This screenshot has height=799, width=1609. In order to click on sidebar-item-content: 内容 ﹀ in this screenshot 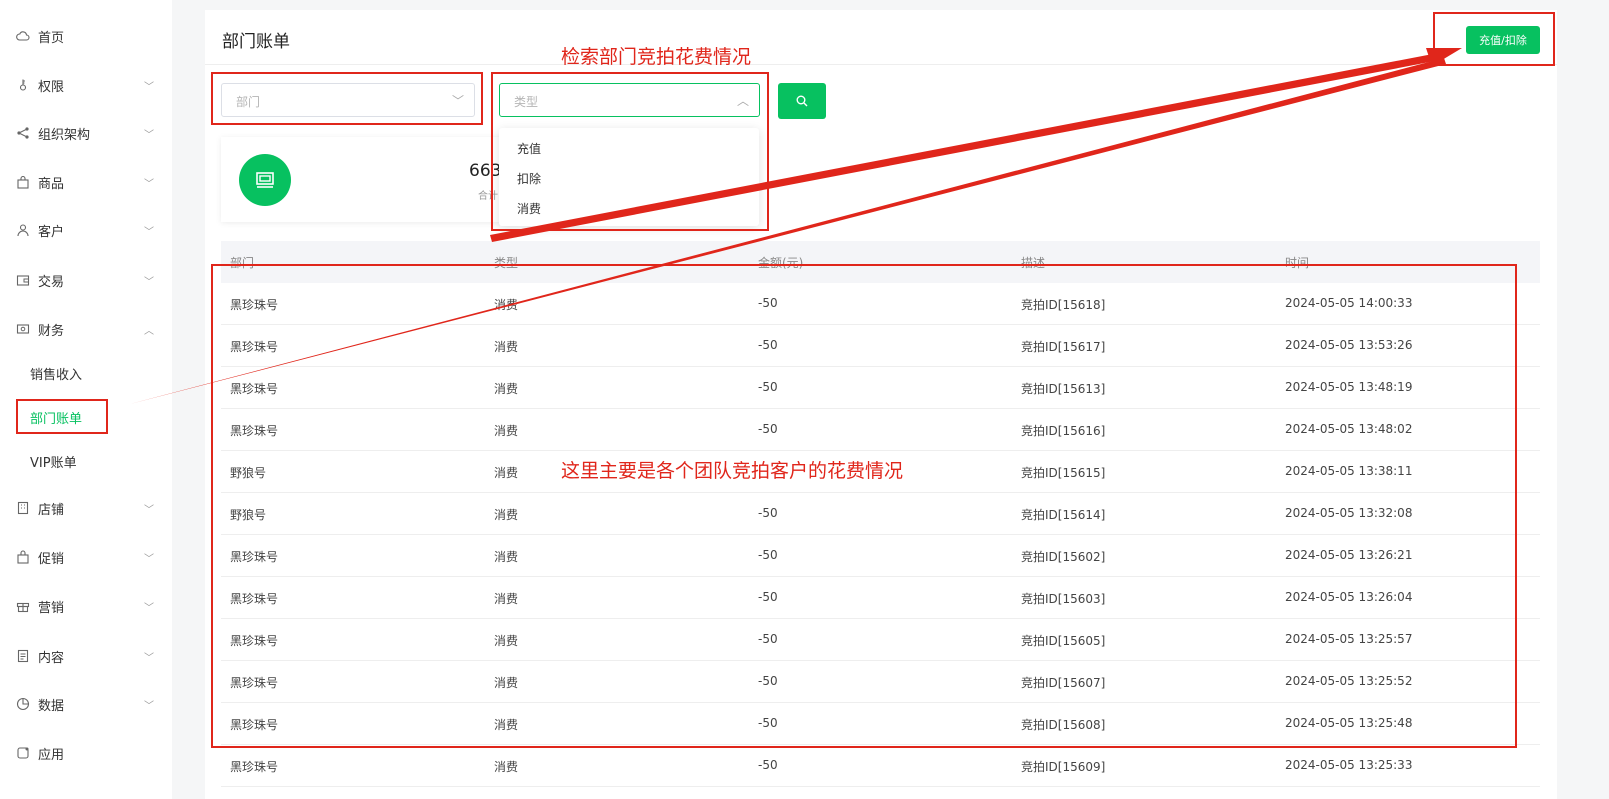, I will do `click(86, 656)`.